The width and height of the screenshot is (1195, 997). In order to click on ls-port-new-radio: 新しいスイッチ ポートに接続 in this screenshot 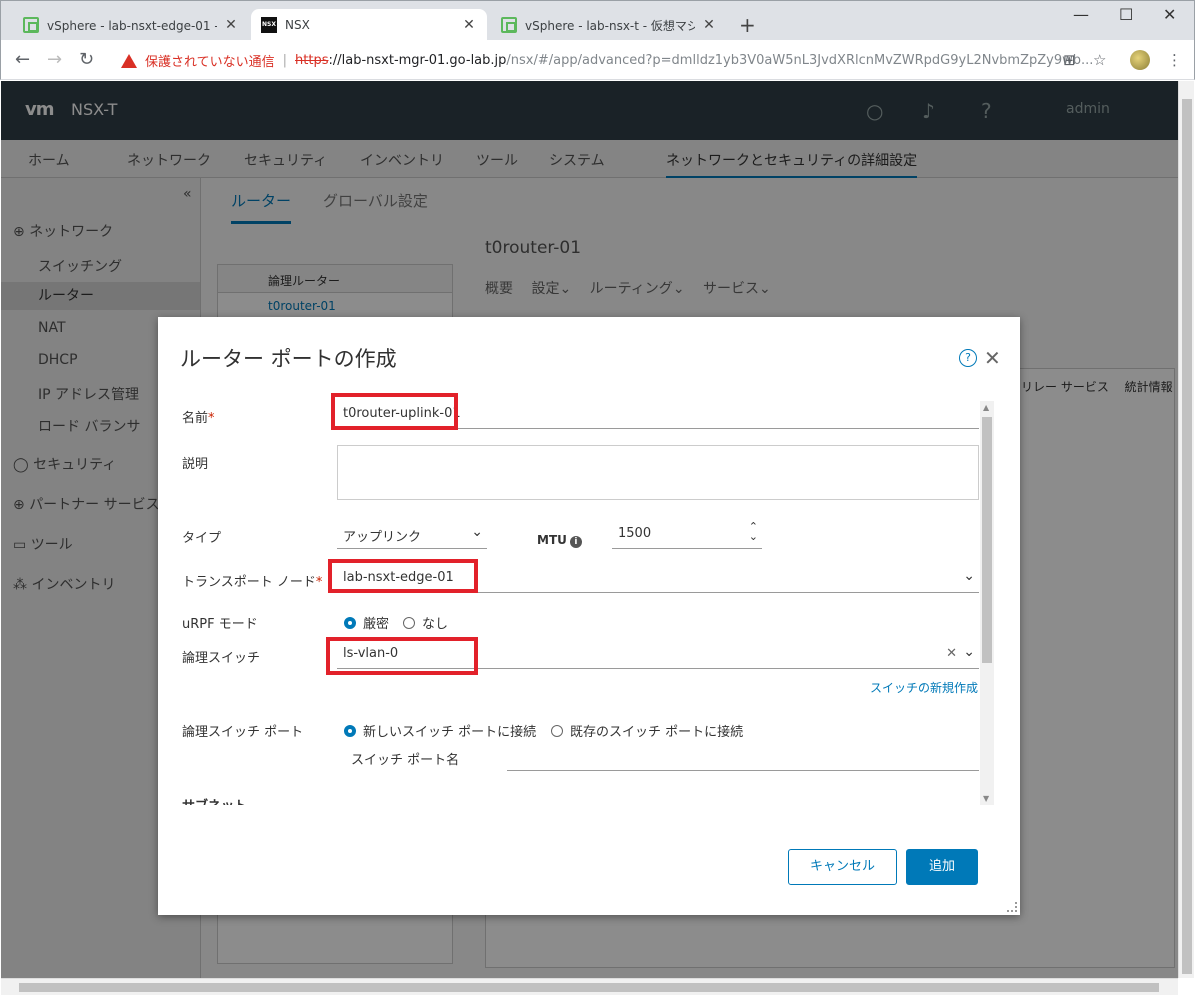, I will do `click(440, 730)`.